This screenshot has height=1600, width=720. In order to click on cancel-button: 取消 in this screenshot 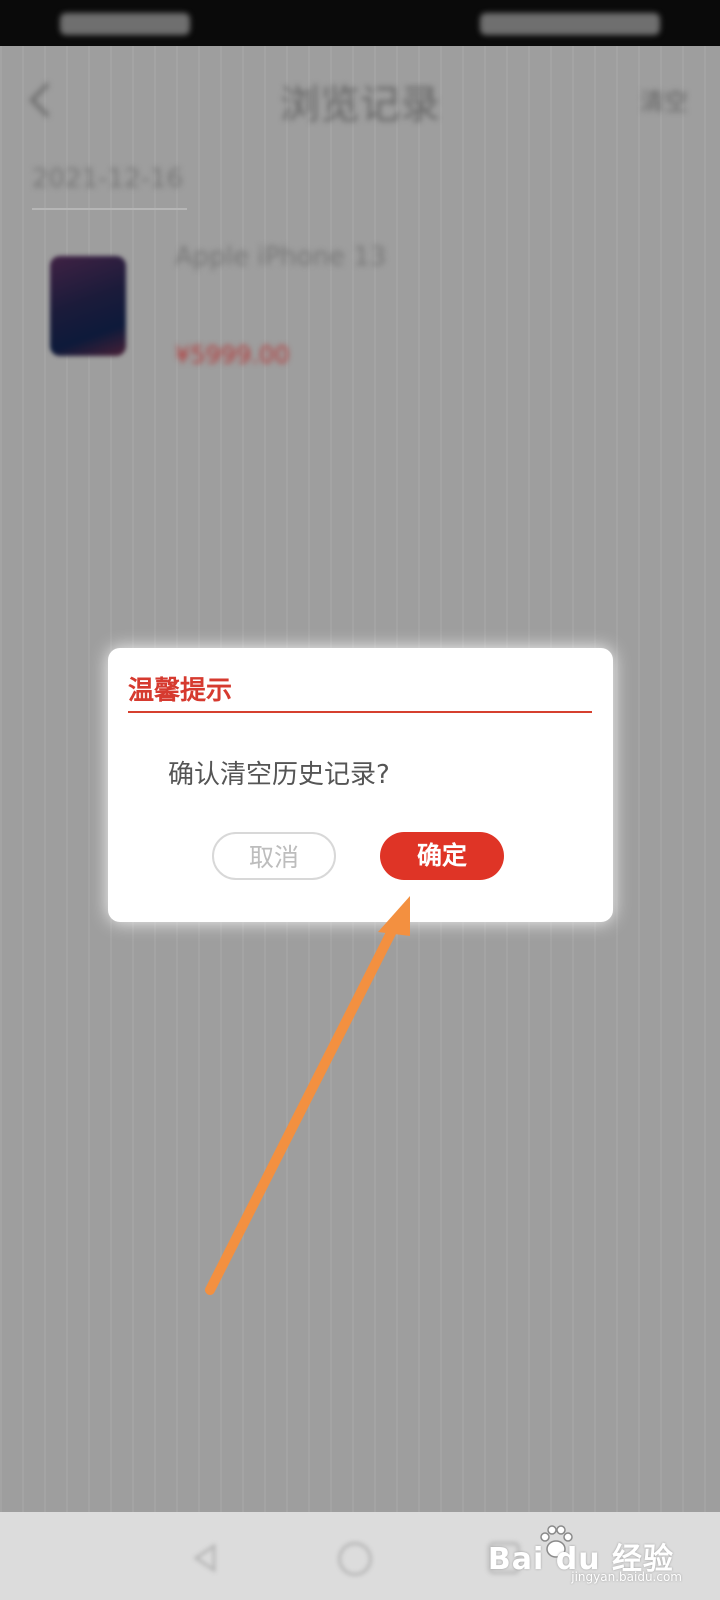, I will do `click(274, 856)`.